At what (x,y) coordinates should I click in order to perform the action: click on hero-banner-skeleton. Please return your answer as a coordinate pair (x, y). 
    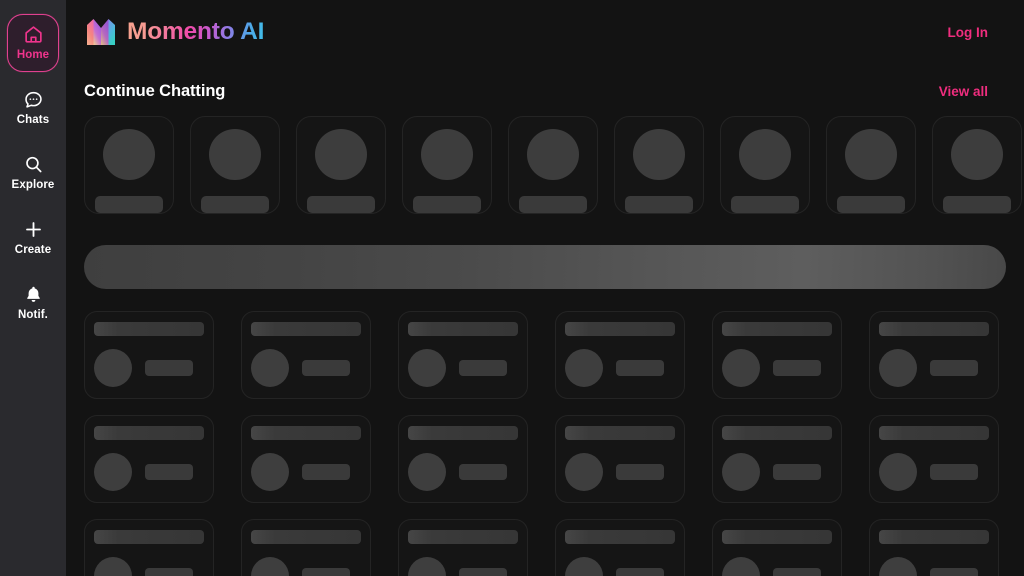
    Looking at the image, I should click on (545, 267).